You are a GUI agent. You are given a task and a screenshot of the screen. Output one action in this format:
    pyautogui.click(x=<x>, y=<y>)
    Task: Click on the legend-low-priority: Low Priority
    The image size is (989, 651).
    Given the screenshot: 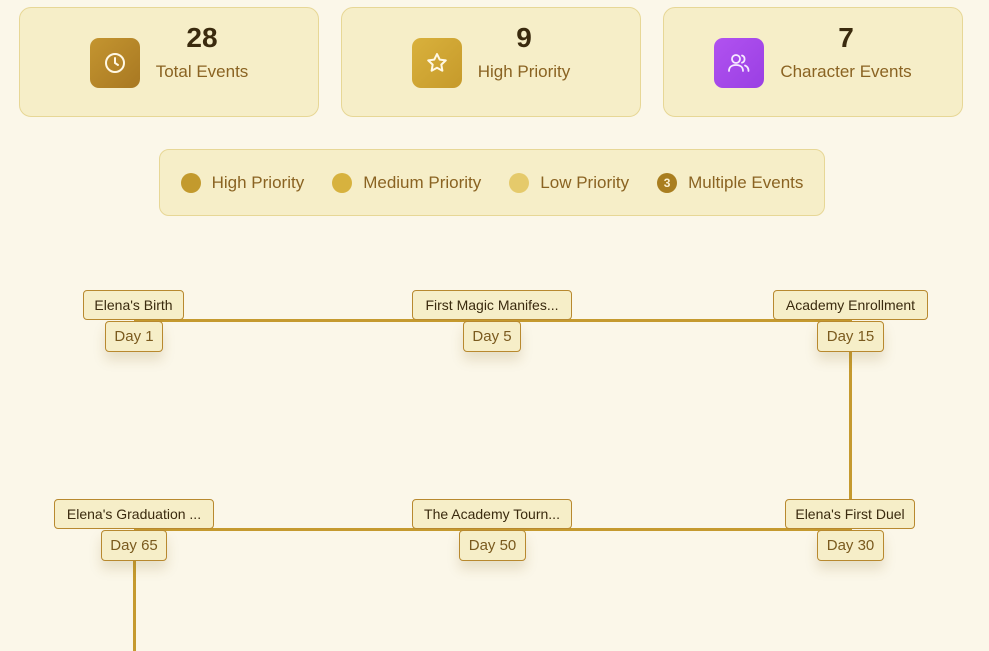 What is the action you would take?
    pyautogui.click(x=569, y=182)
    